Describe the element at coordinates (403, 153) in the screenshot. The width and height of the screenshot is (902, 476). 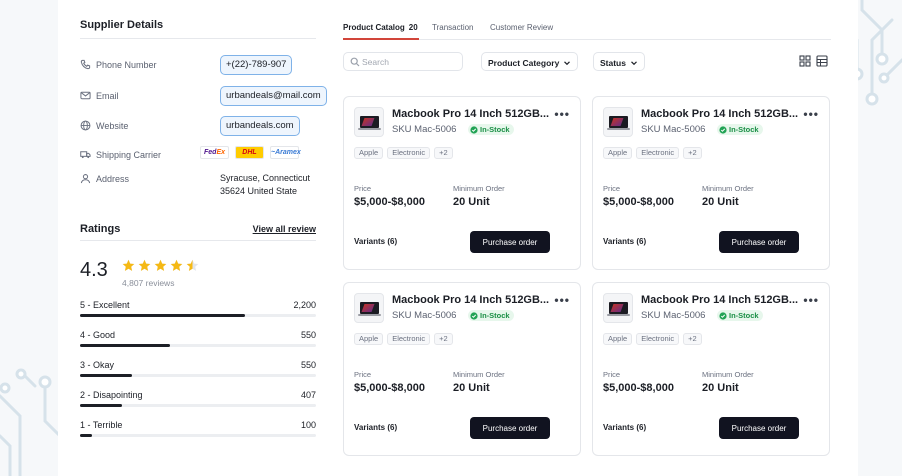
I see `product-tags: Apple Electronic +2` at that location.